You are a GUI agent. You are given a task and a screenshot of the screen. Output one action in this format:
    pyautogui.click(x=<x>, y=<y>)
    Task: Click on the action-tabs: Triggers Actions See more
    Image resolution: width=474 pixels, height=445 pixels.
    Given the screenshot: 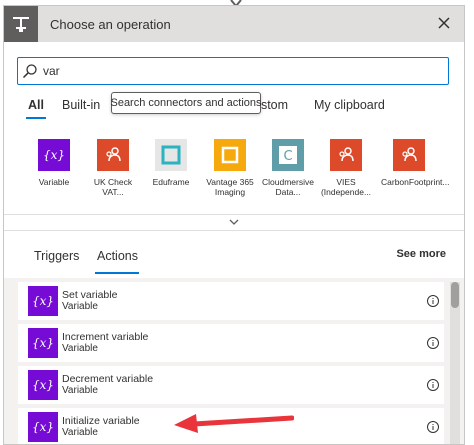 What is the action you would take?
    pyautogui.click(x=234, y=256)
    